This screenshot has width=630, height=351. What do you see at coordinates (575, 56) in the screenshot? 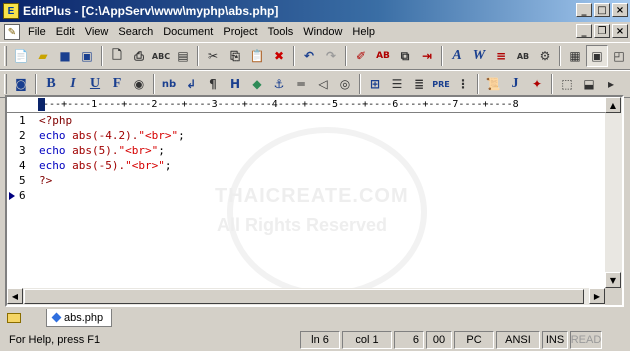
I see `view-icon: ▦` at bounding box center [575, 56].